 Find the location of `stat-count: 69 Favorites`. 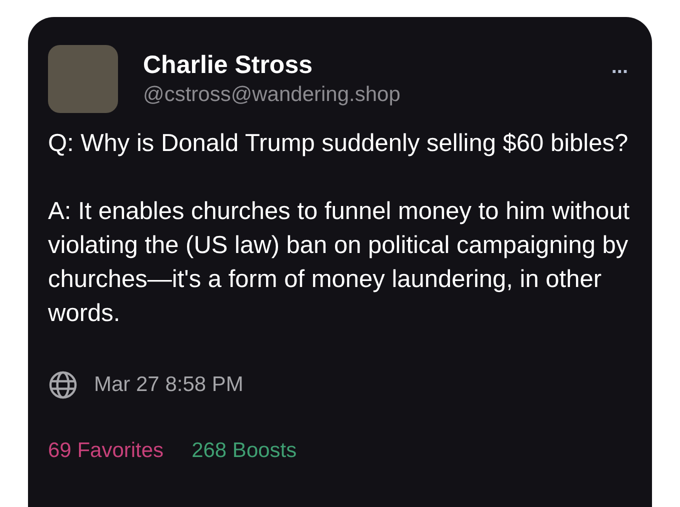

stat-count: 69 Favorites is located at coordinates (106, 450).